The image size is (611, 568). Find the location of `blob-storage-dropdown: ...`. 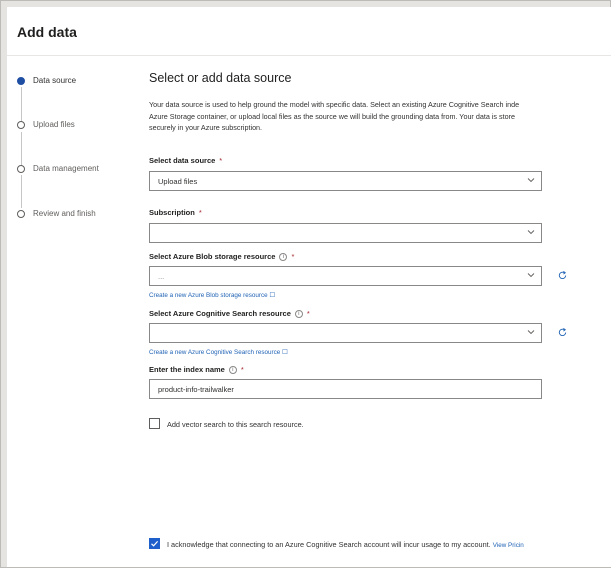

blob-storage-dropdown: ... is located at coordinates (345, 276).